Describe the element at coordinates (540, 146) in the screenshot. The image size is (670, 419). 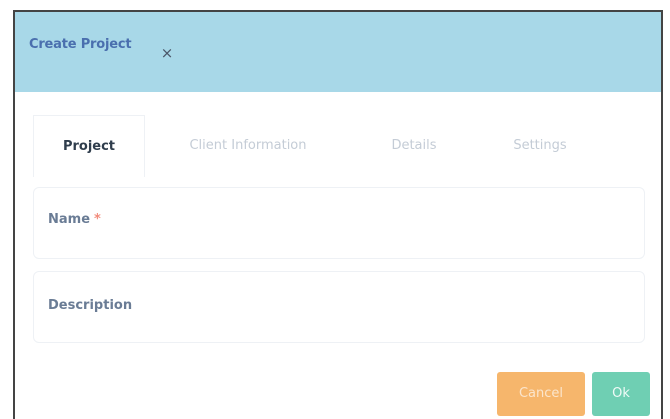
I see `tab-settings: Settings` at that location.